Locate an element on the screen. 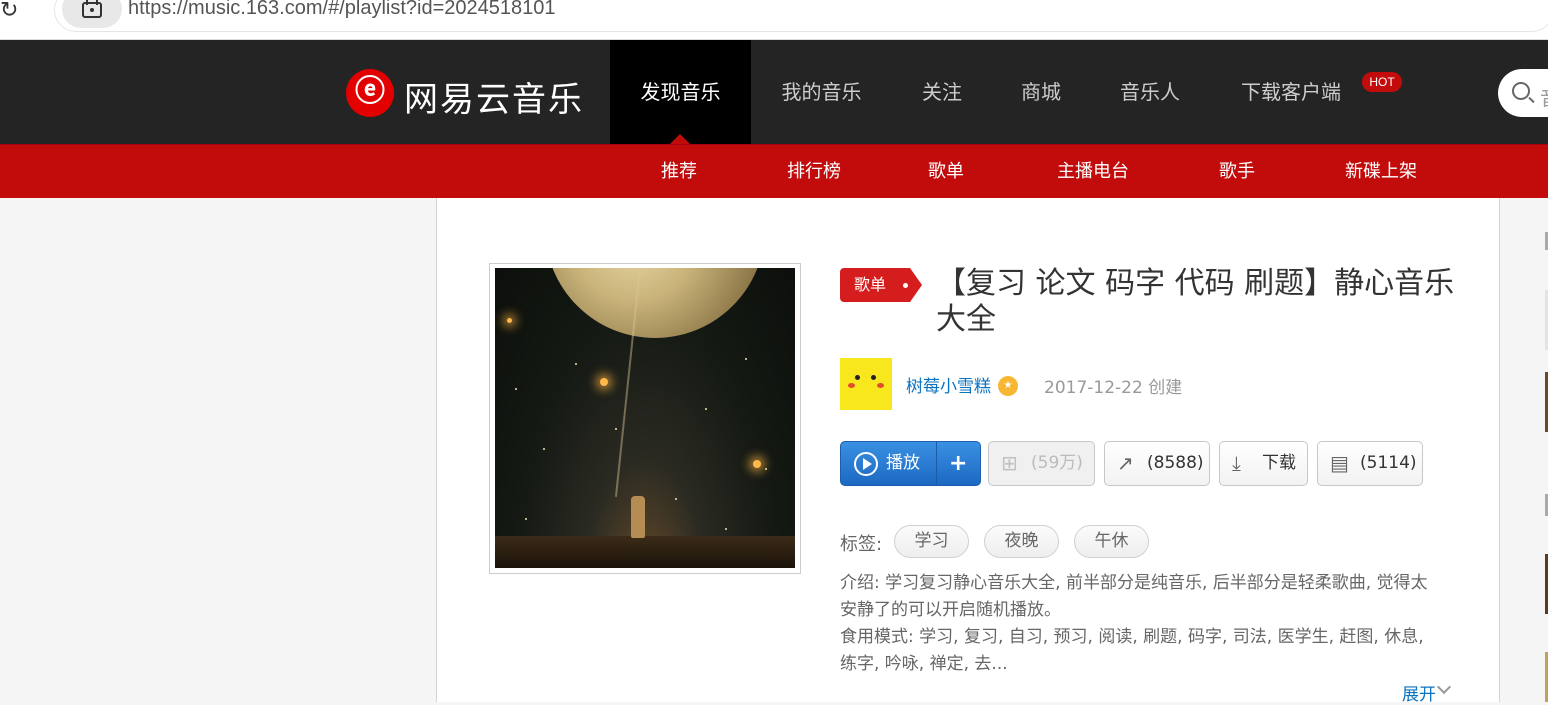 The height and width of the screenshot is (705, 1548). cover-person is located at coordinates (638, 517).